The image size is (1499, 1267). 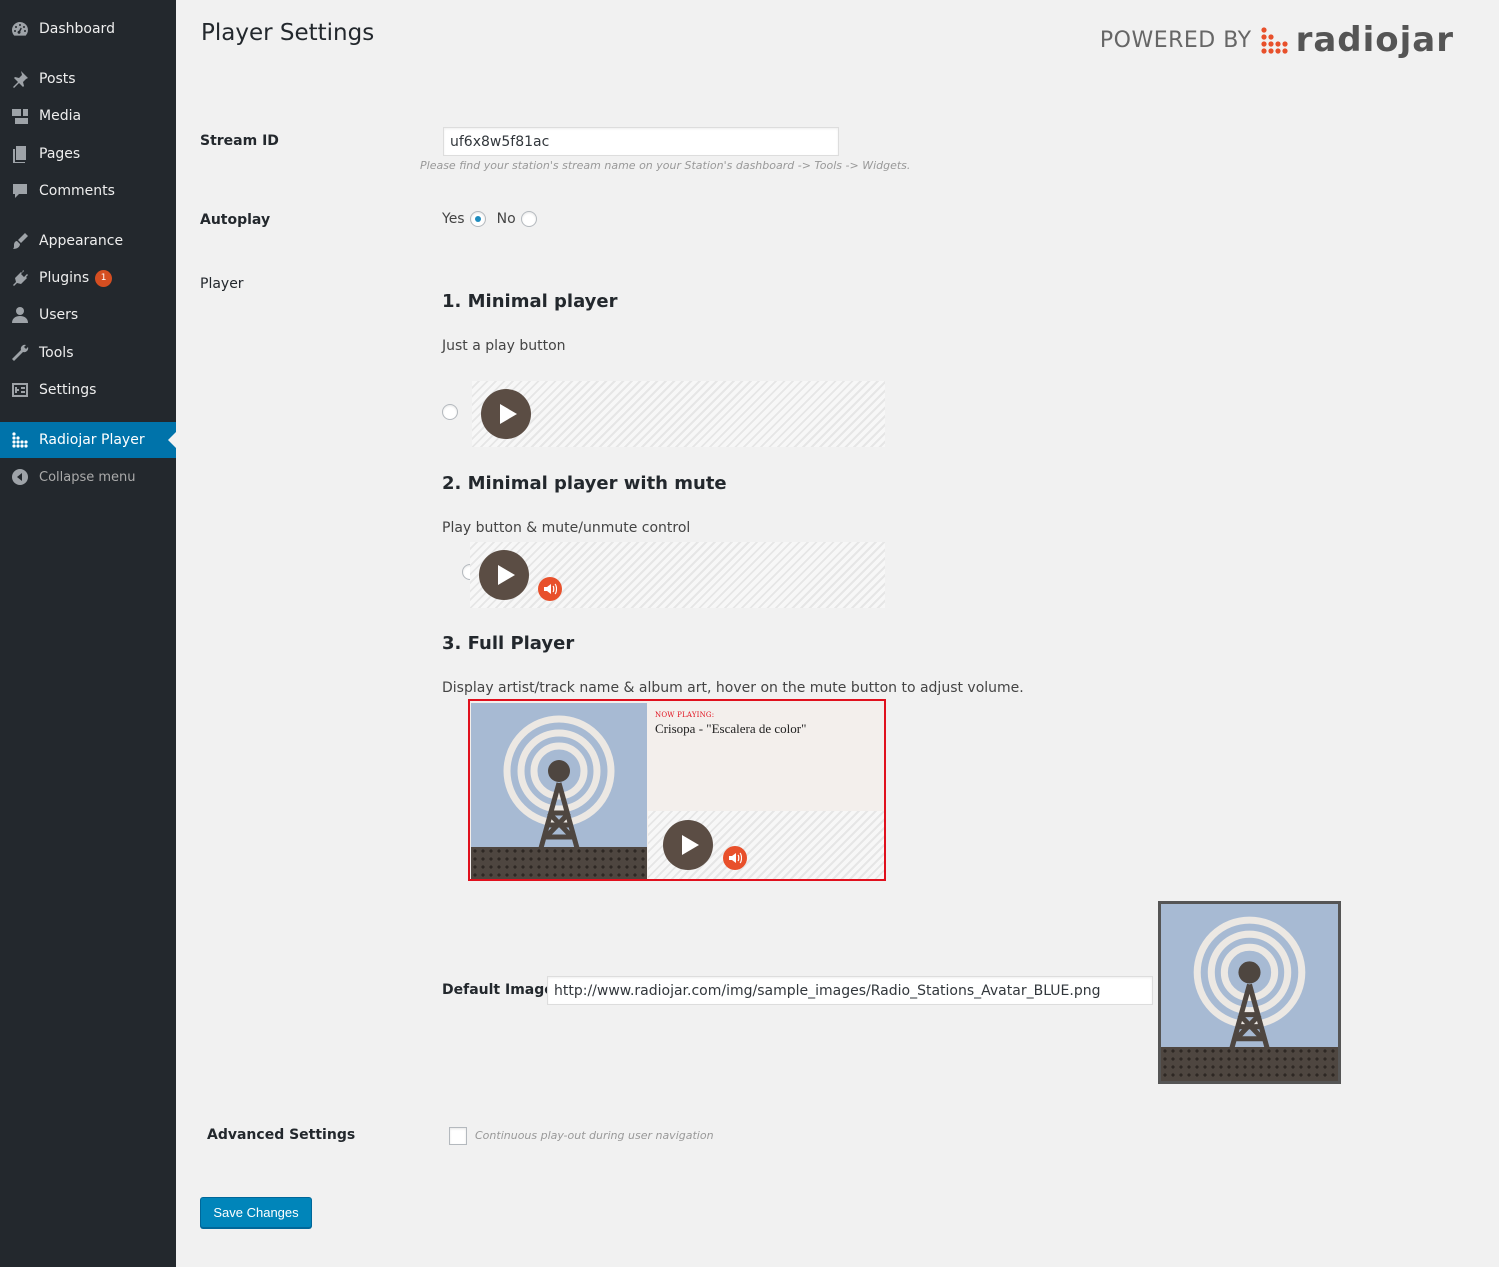 I want to click on track-title: Crisopa - "Escalera de color", so click(x=731, y=728).